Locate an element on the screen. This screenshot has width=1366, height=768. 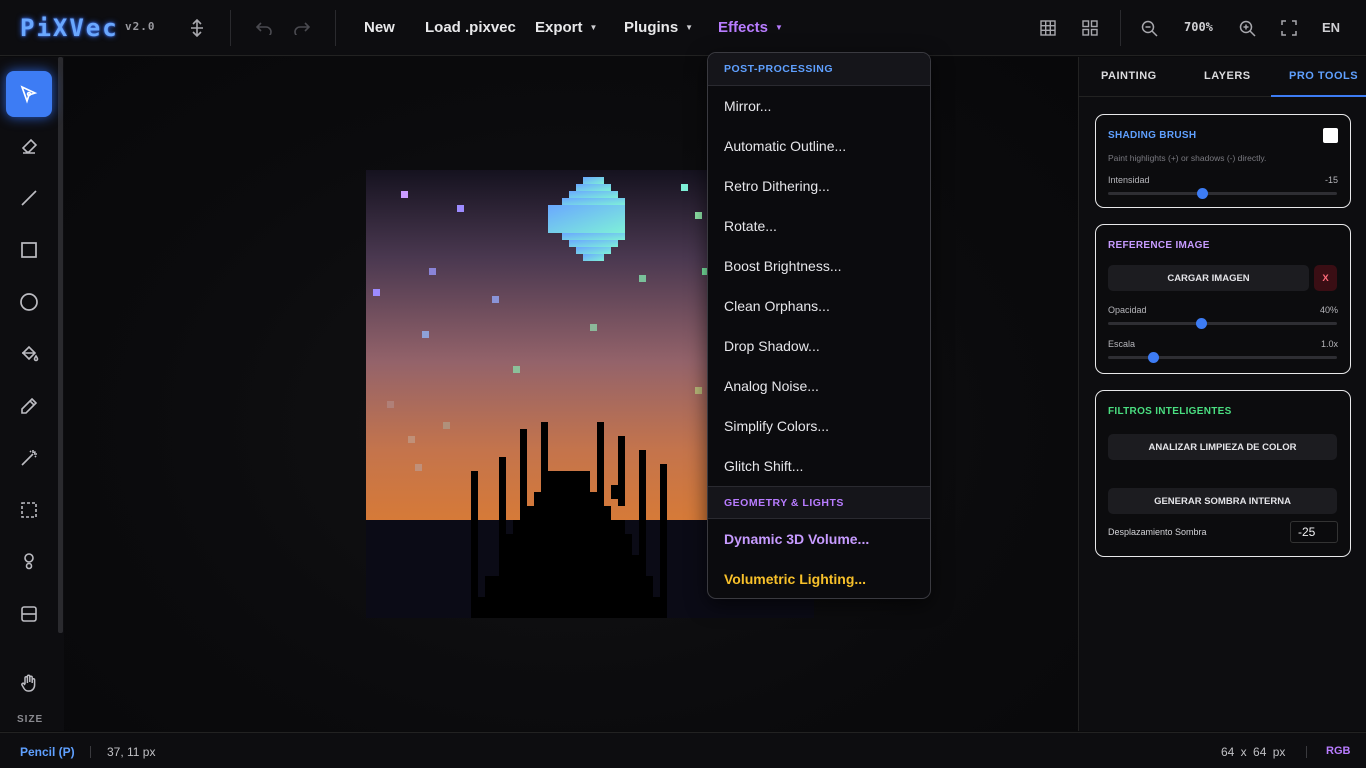
zoom-in-icon is located at coordinates (1247, 28).